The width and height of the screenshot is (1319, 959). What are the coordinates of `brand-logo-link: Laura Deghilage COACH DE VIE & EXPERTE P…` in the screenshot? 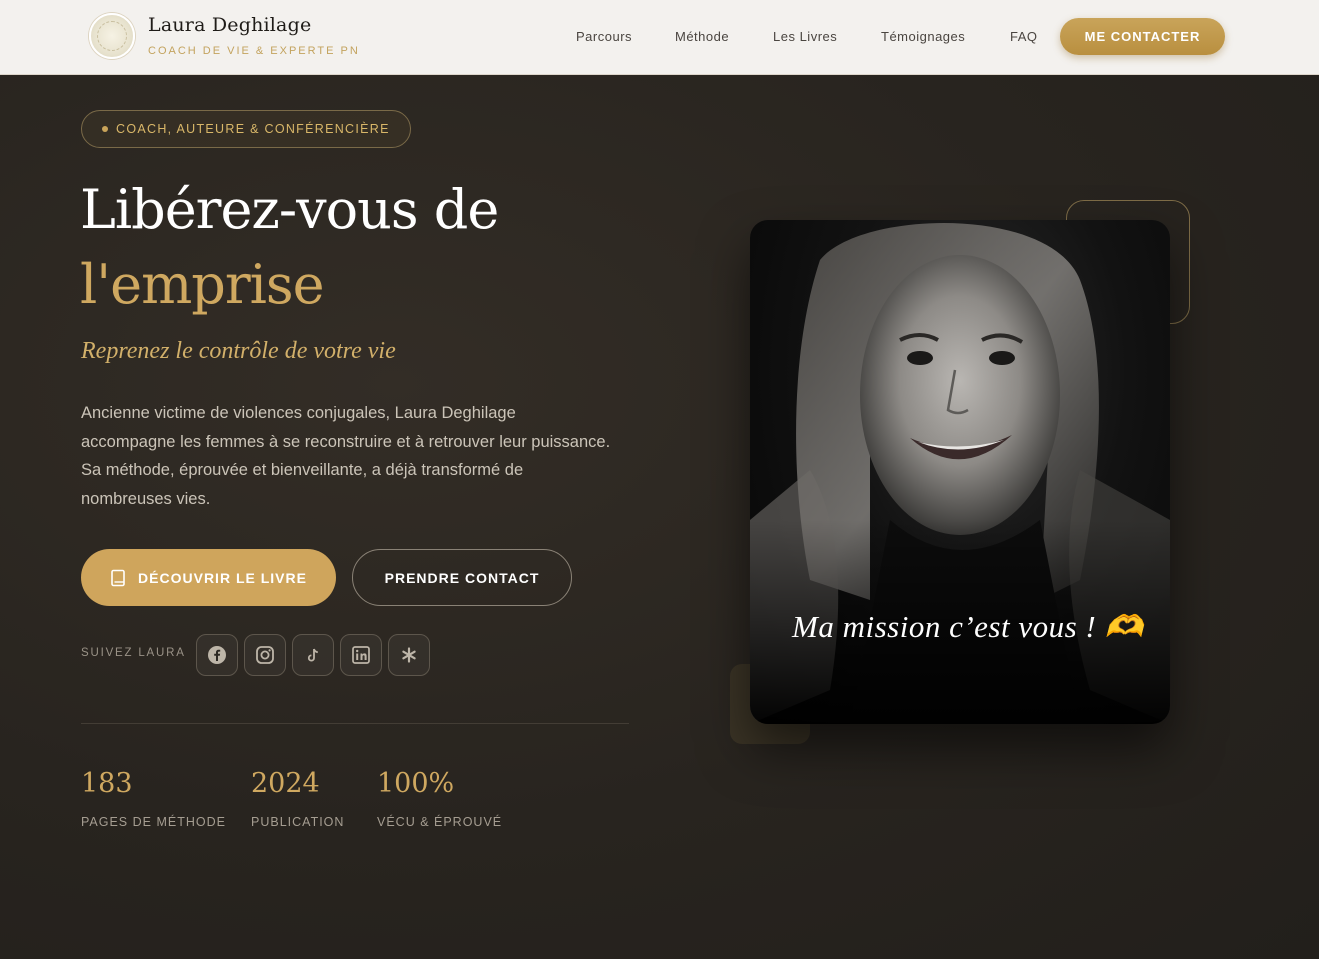 It's located at (224, 36).